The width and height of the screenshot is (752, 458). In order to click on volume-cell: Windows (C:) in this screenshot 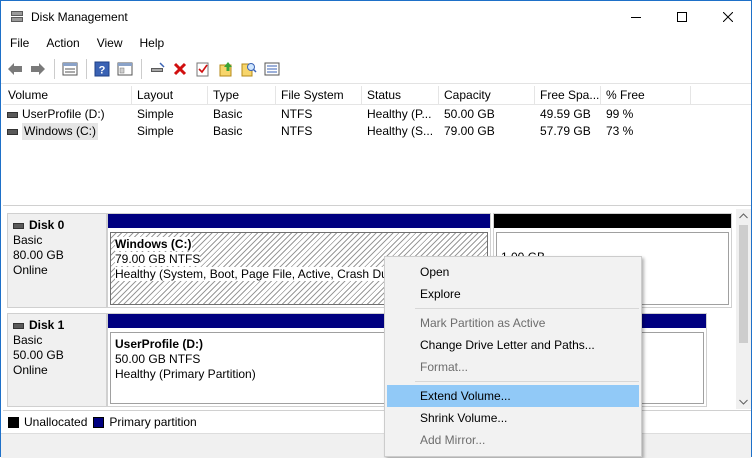, I will do `click(67, 131)`.